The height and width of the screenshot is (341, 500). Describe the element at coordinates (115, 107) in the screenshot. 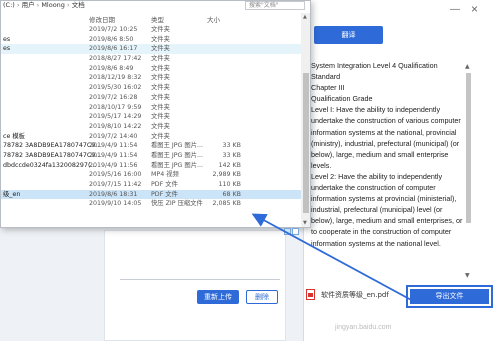

I see `file-date: 2018/10/17 9:59` at that location.